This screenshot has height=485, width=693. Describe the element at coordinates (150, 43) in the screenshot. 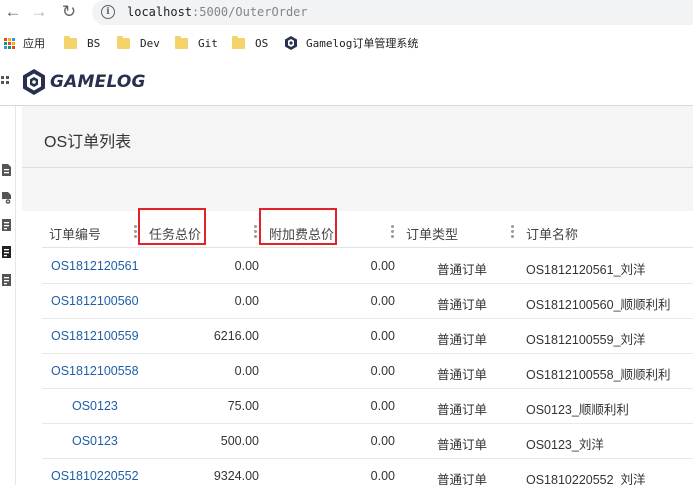

I see `bookmark-label: Dev` at that location.